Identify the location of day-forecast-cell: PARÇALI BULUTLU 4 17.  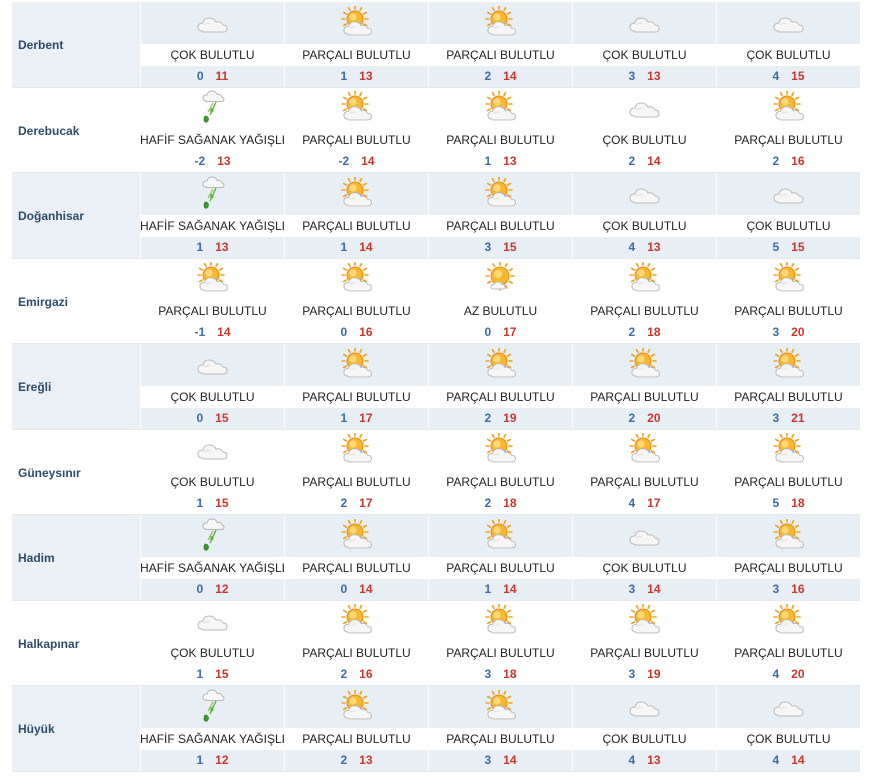
(644, 471).